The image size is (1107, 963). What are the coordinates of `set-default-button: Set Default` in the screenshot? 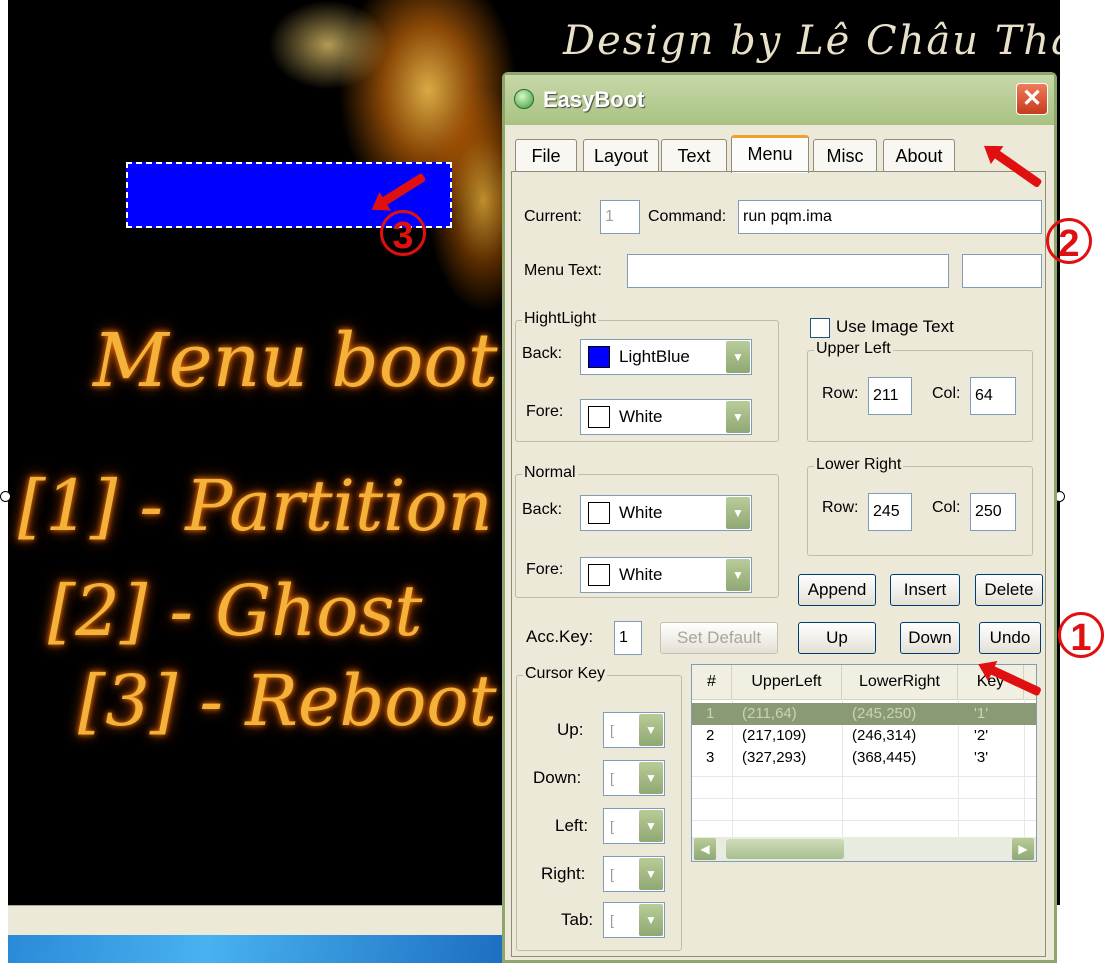 It's located at (719, 638).